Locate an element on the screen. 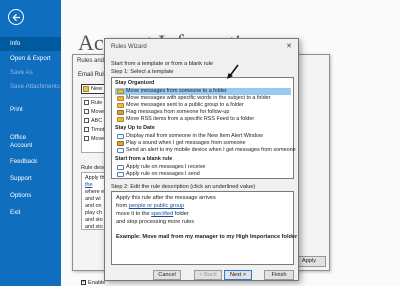  back-button-wizard: < Back is located at coordinates (208, 275).